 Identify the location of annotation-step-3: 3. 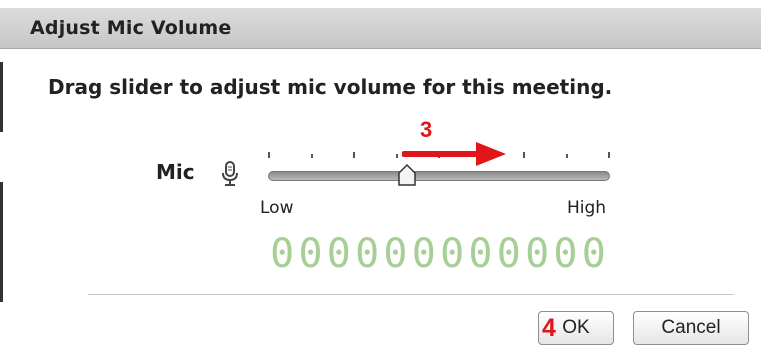
(426, 129).